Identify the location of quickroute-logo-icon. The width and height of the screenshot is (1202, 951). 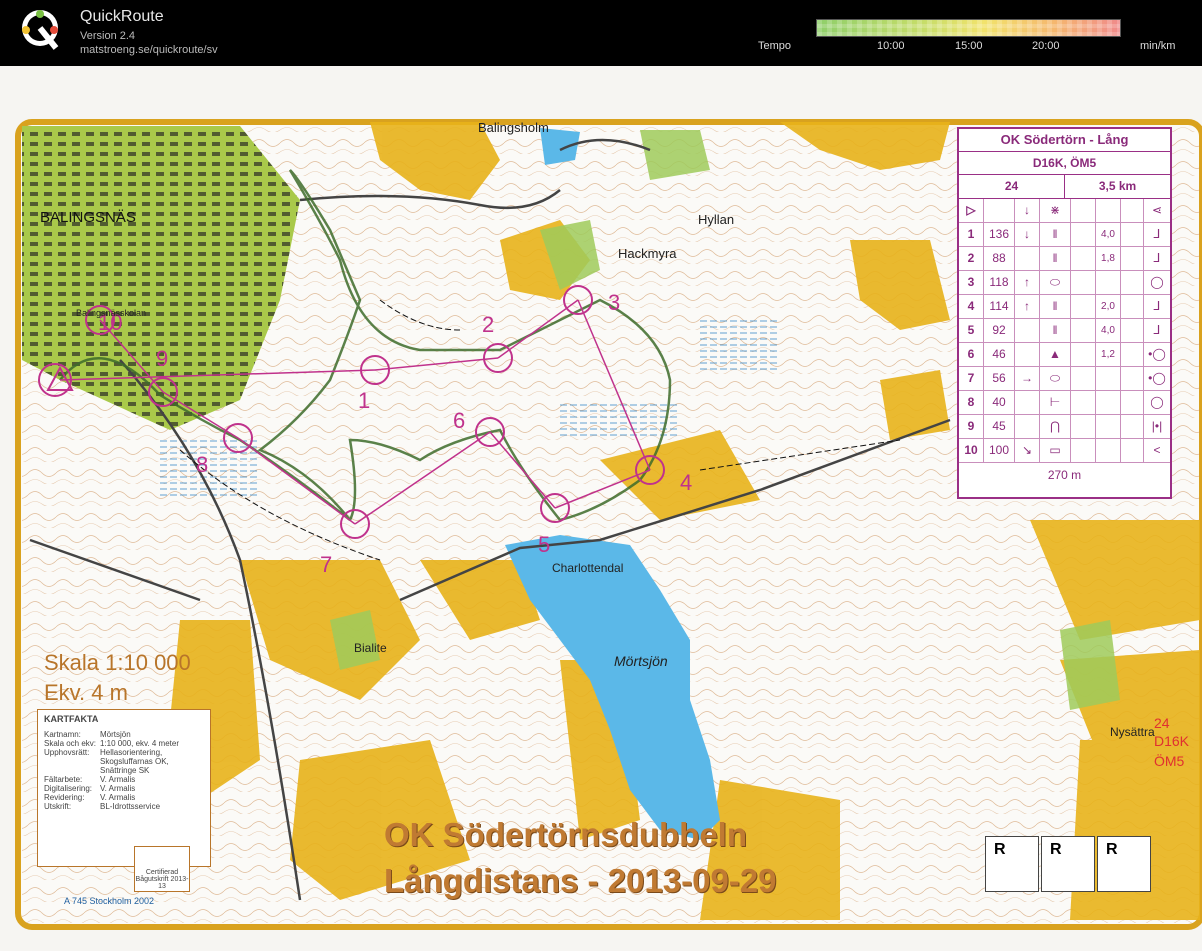
(40, 30).